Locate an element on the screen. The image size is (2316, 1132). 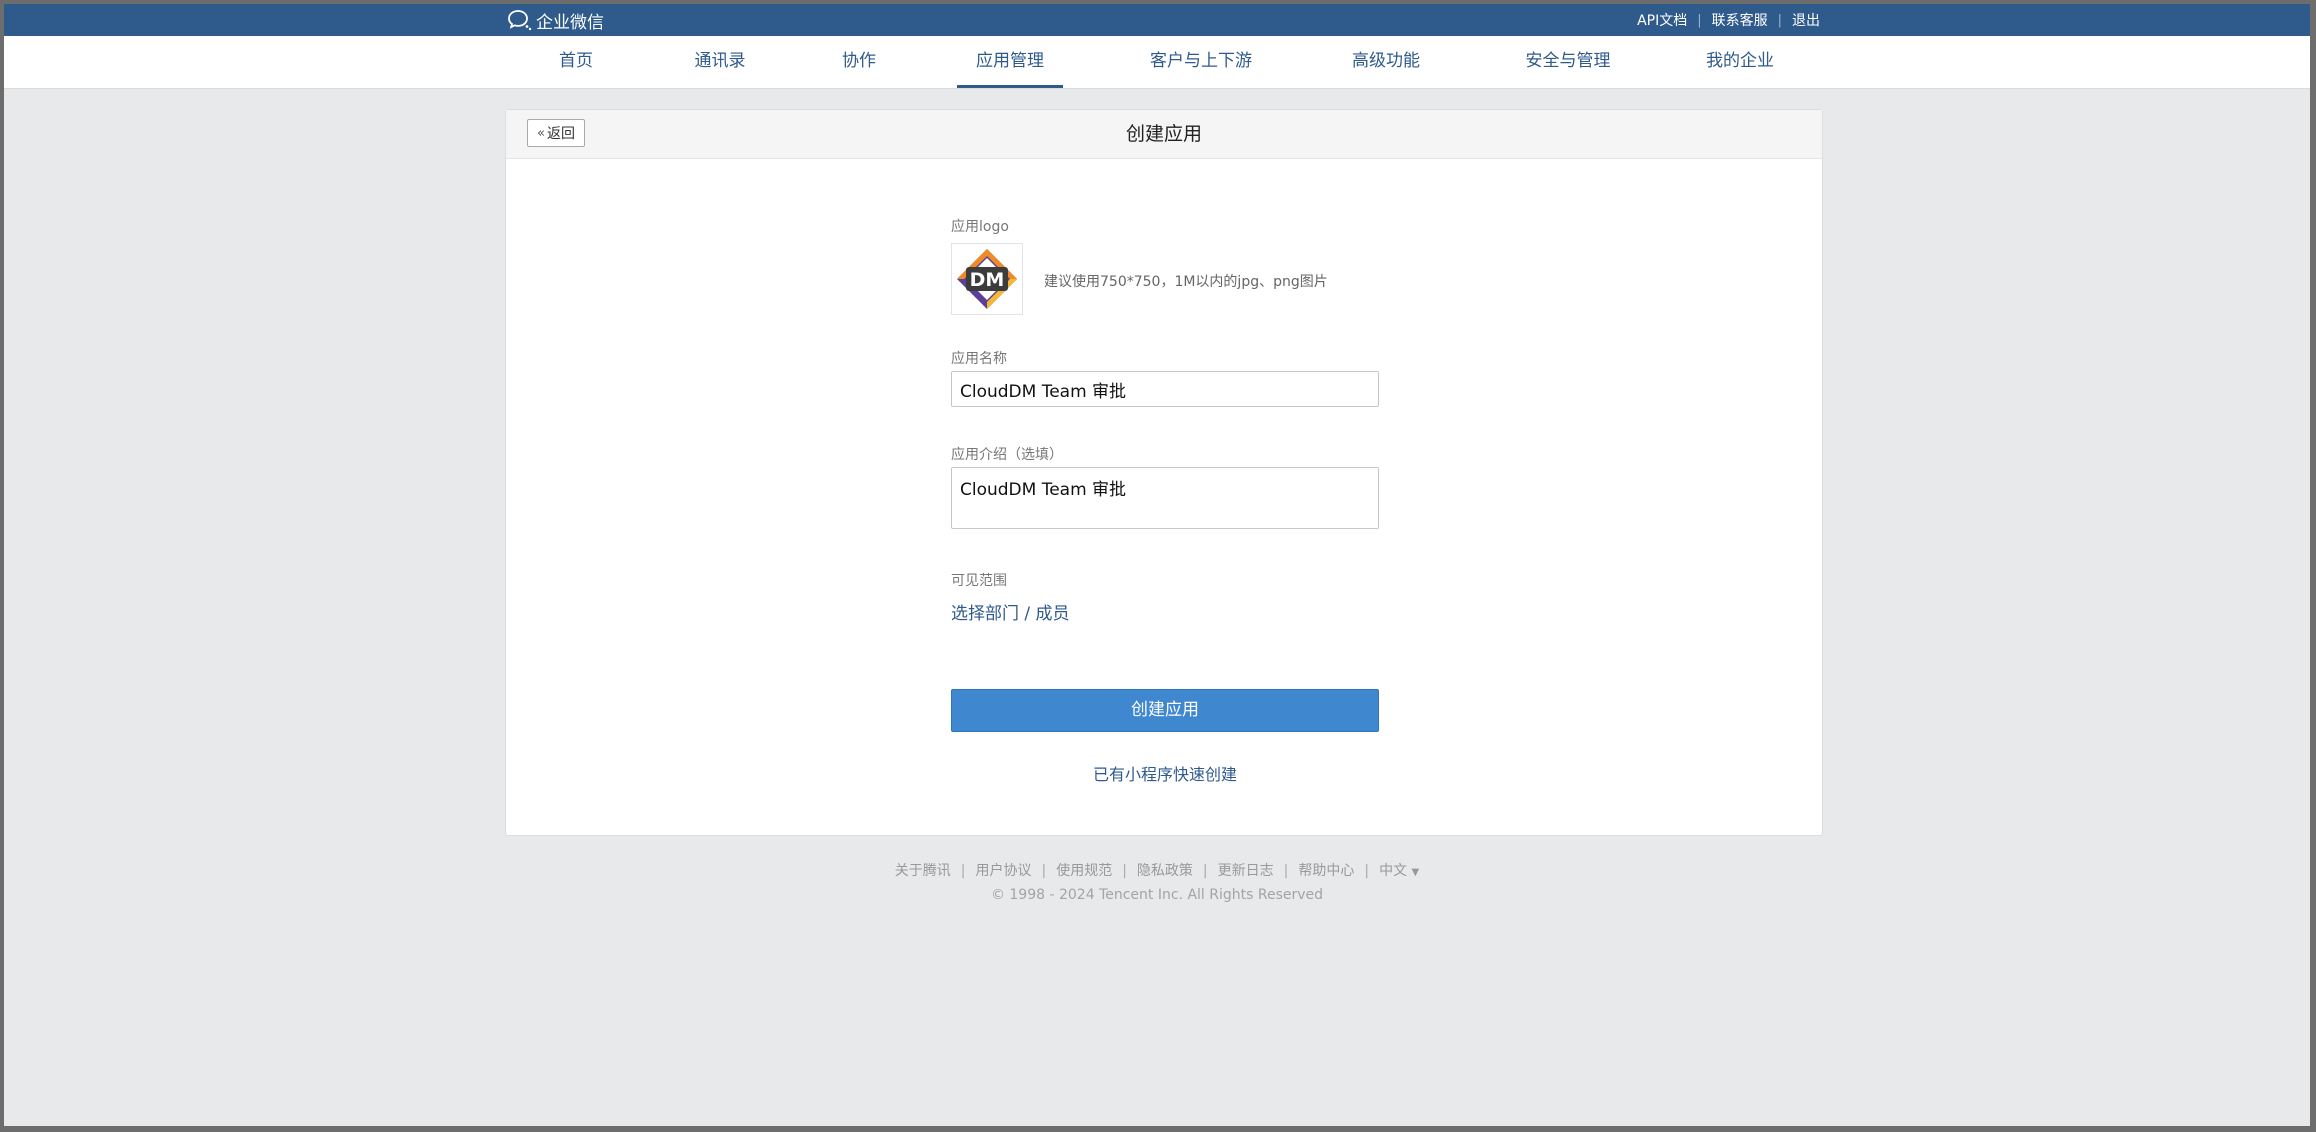
app-description-label: 应用介绍（选填） is located at coordinates (1007, 455).